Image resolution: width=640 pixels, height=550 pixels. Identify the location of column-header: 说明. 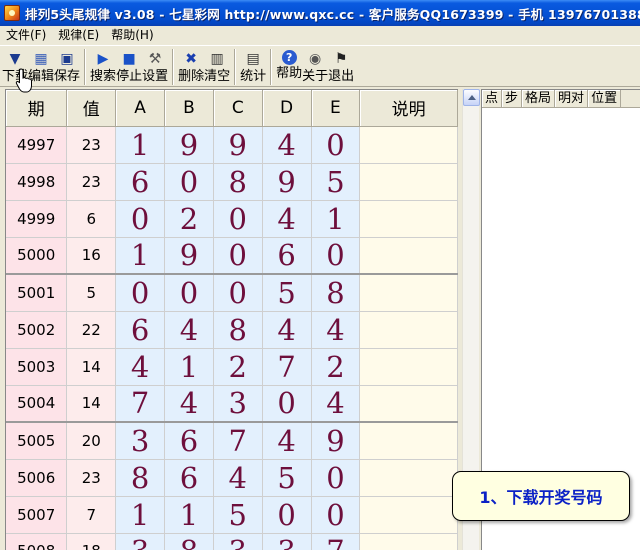
(408, 108).